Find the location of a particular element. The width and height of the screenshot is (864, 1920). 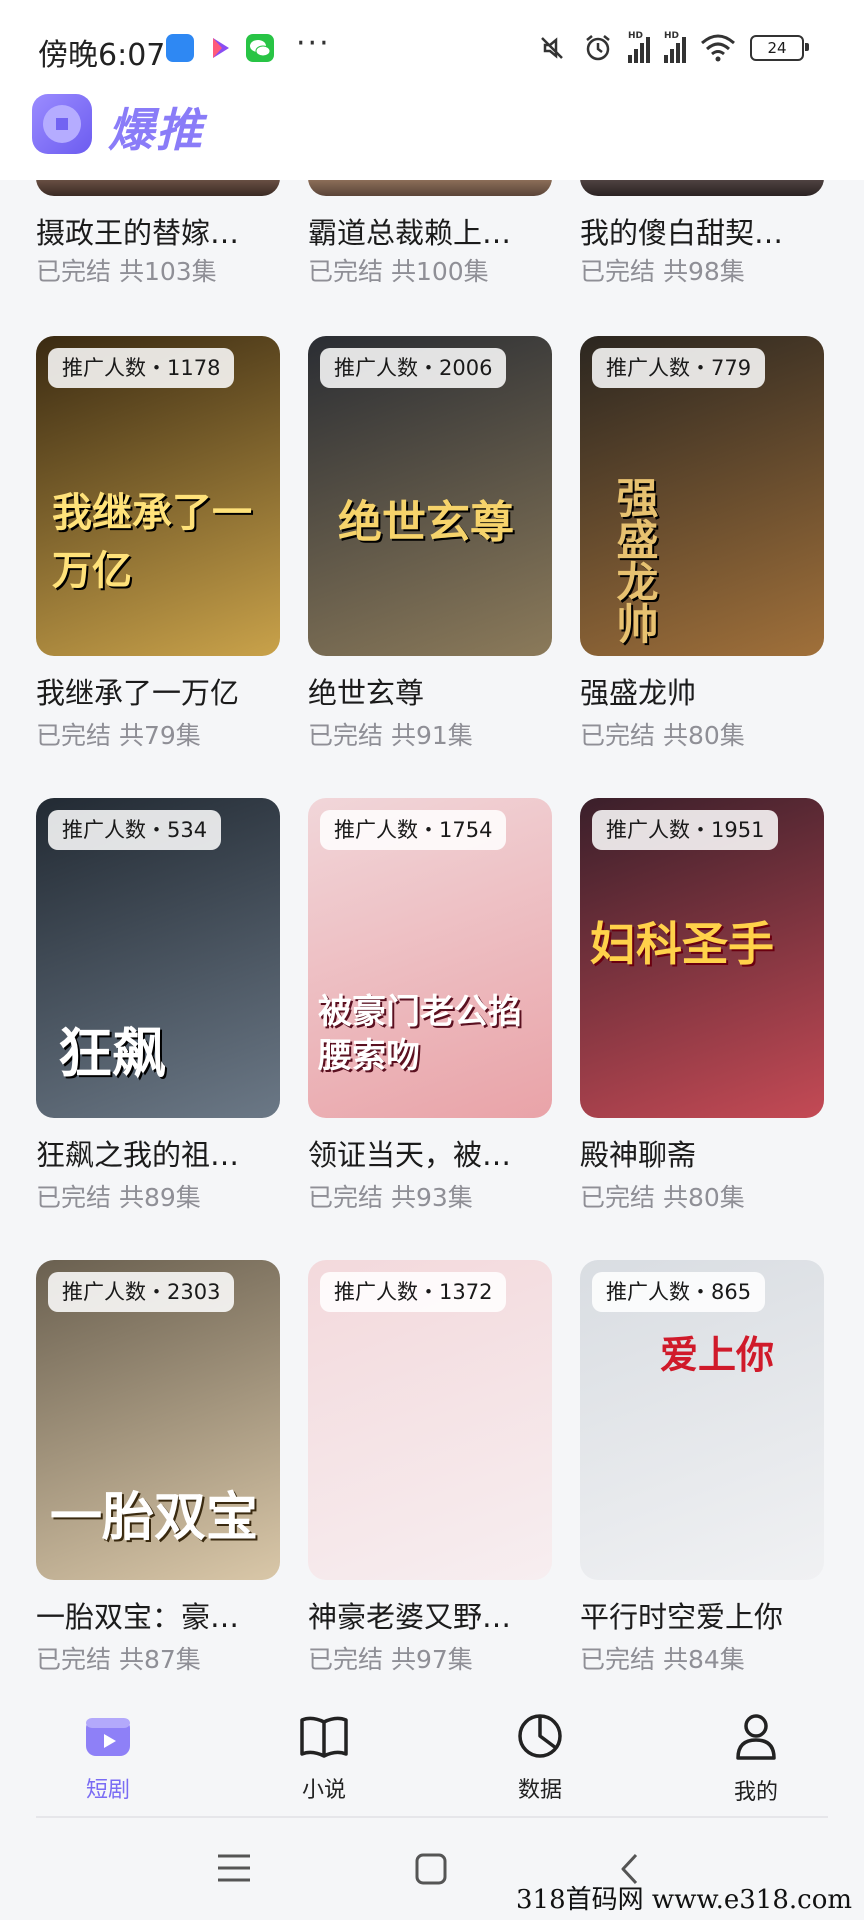

signal-icon-1: HD is located at coordinates (639, 47).